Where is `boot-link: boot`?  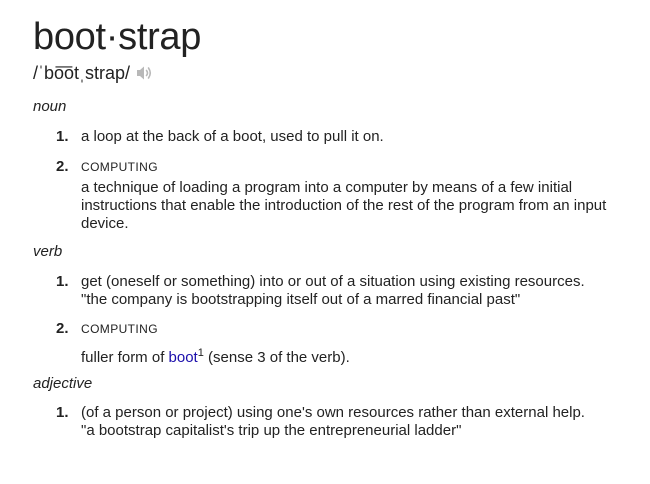 boot-link: boot is located at coordinates (183, 357).